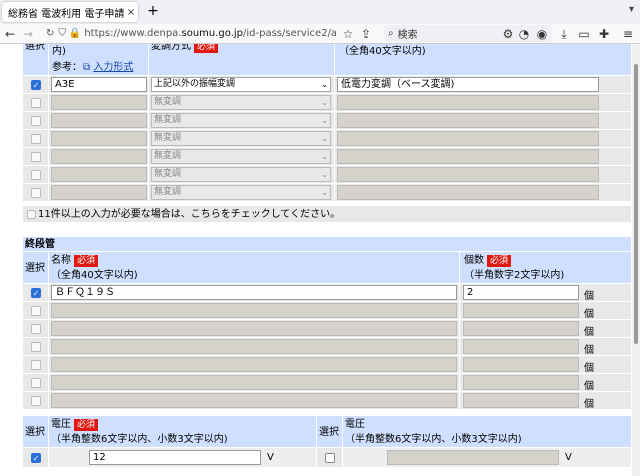 This screenshot has height=476, width=640. I want to click on more-than-11-checkbox, so click(31, 214).